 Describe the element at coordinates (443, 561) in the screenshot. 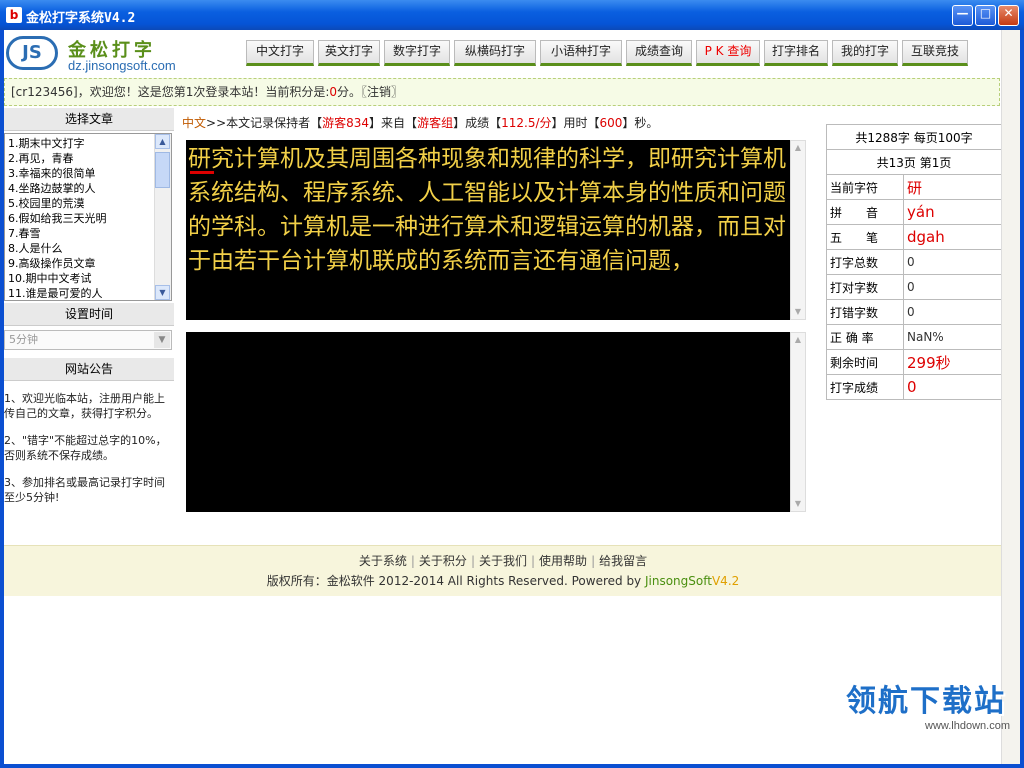

I see `footer-link-about-points: 关于积分` at that location.